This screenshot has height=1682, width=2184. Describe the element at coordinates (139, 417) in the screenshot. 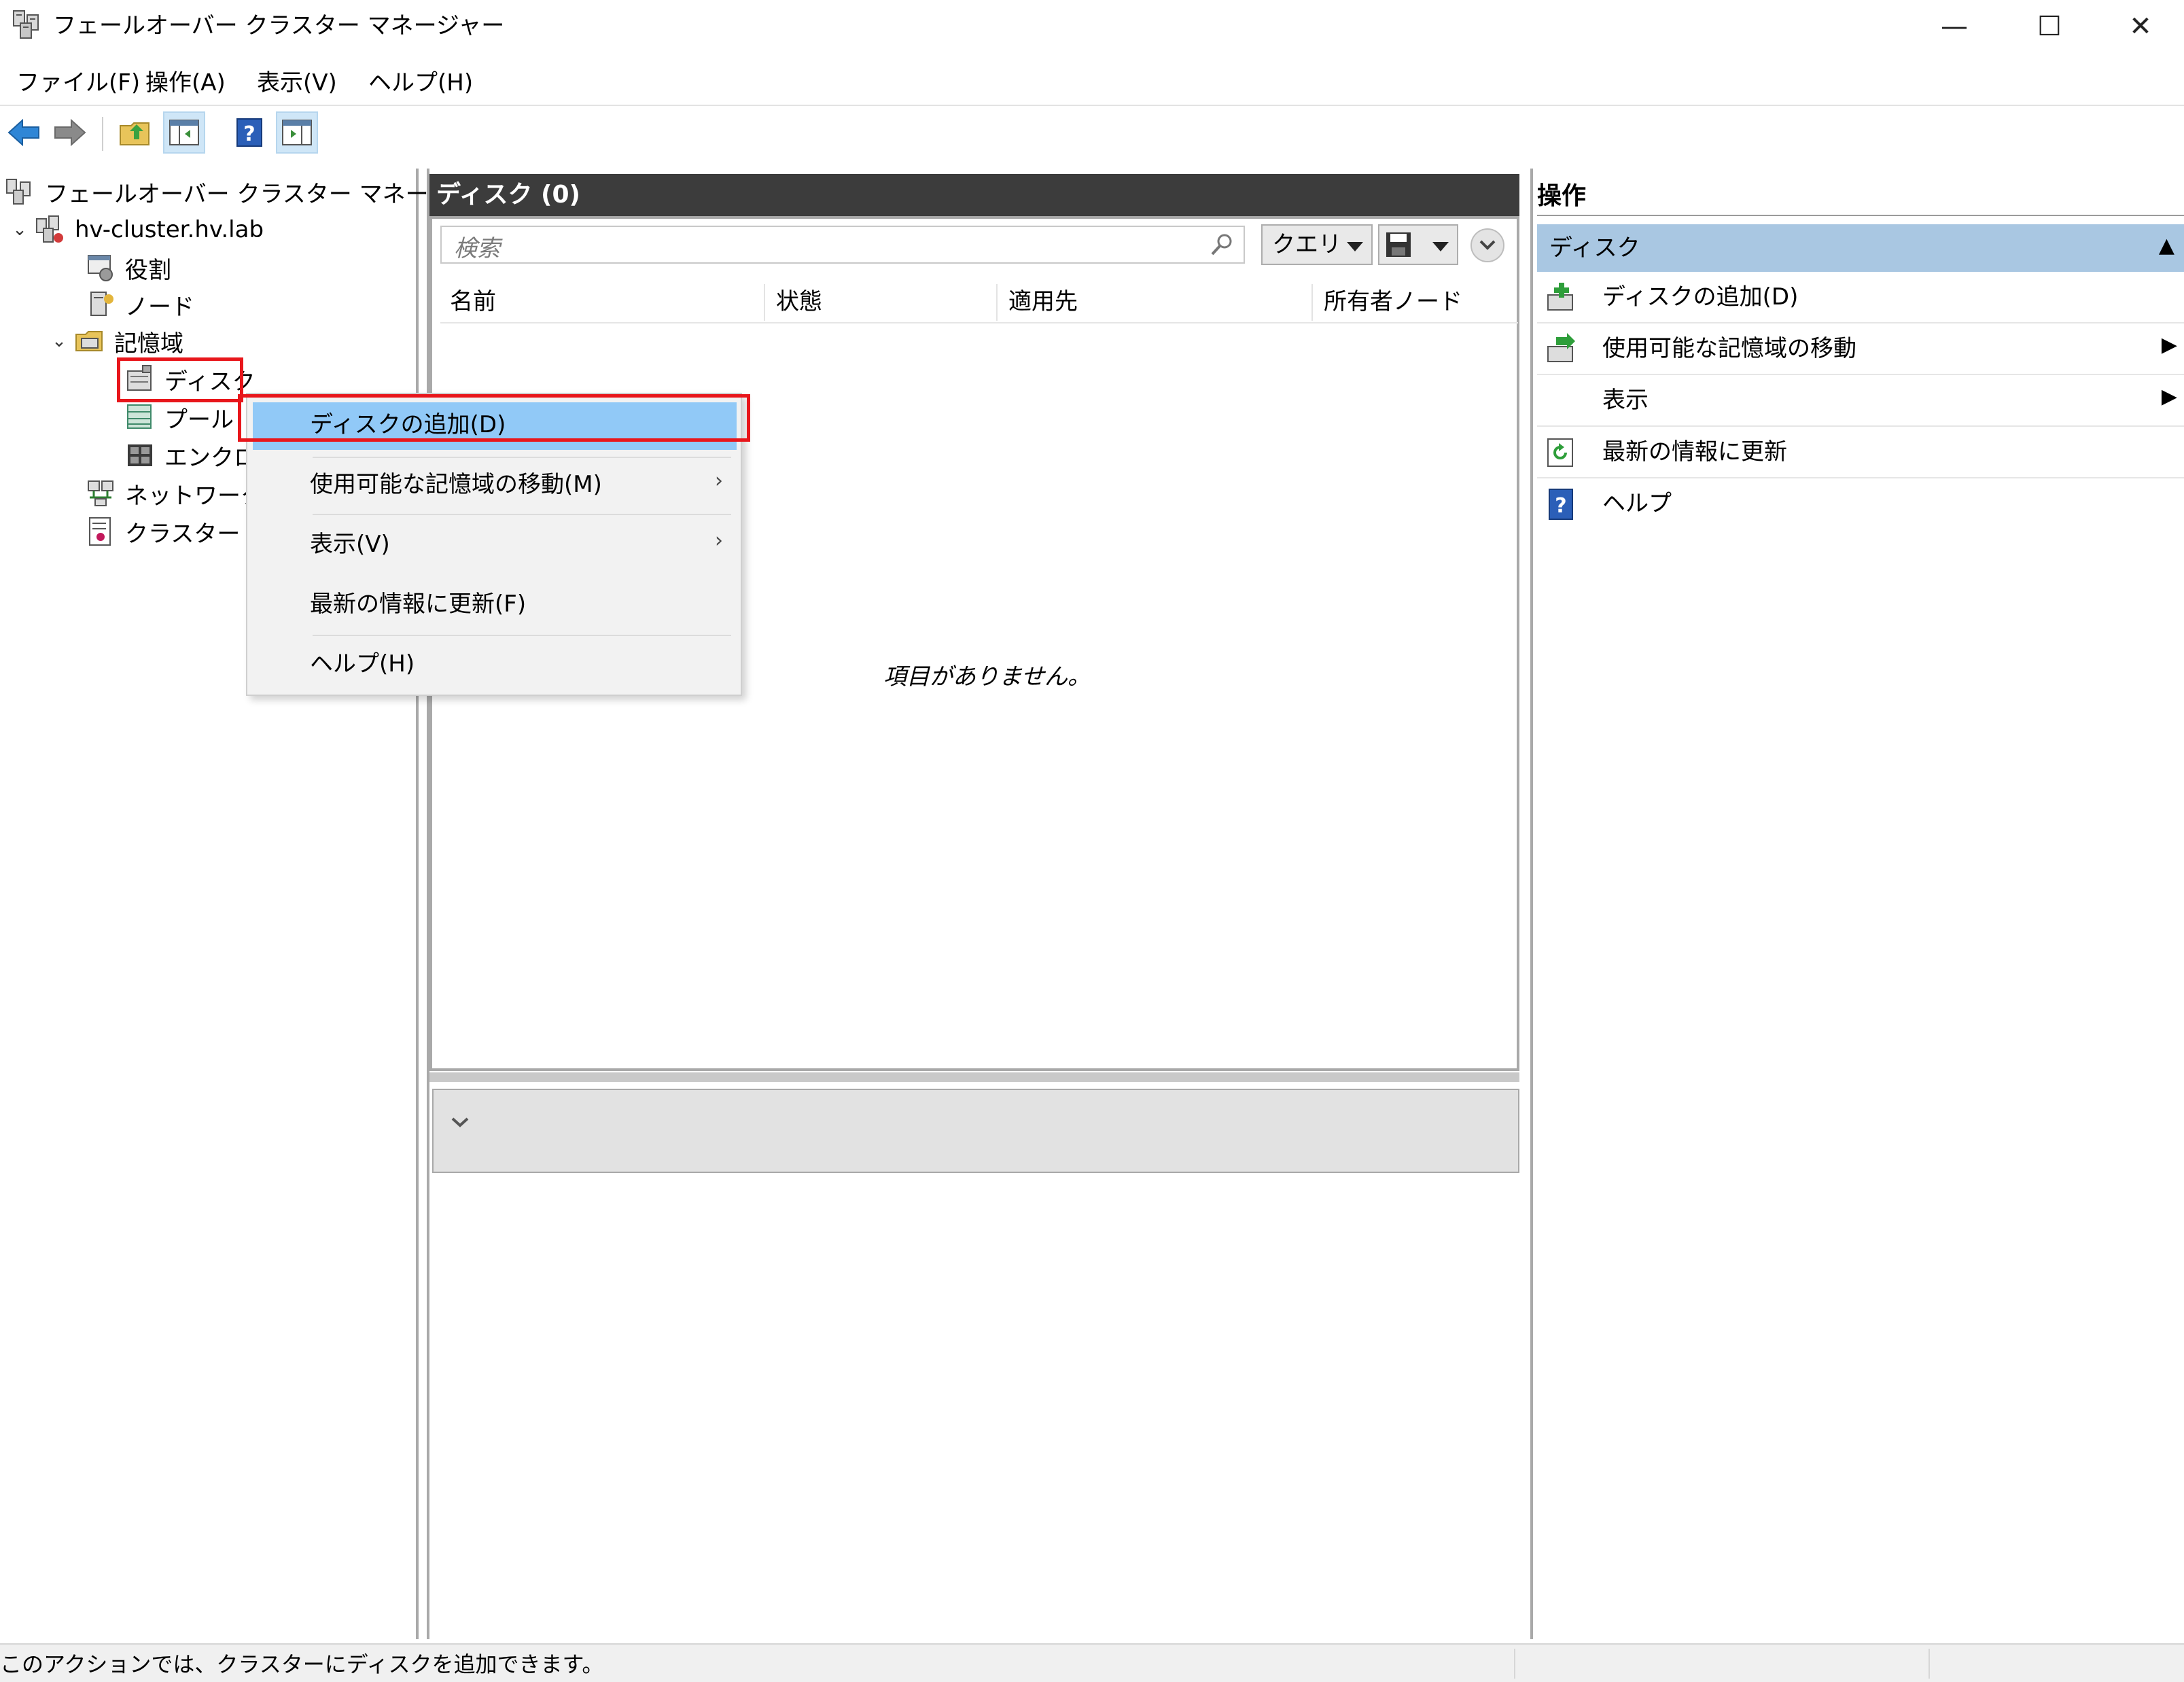

I see `pool-icon` at that location.